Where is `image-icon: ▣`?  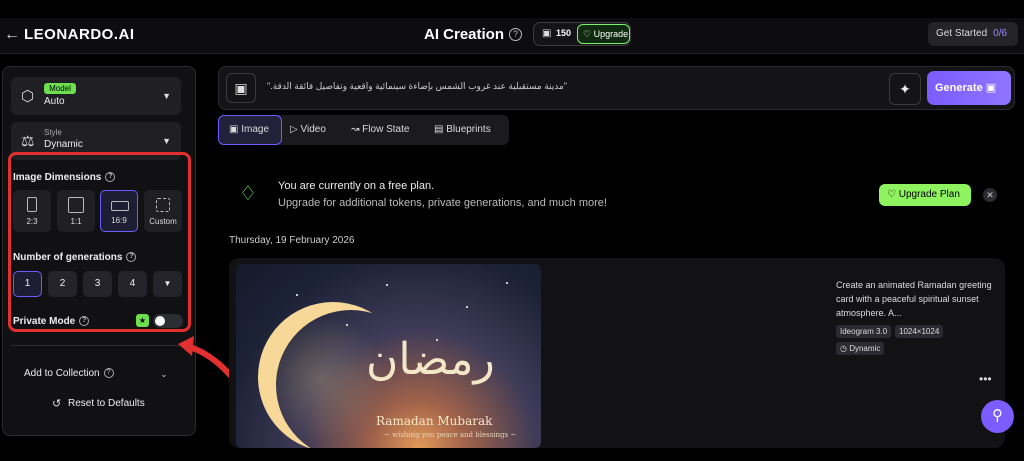 image-icon: ▣ is located at coordinates (234, 129).